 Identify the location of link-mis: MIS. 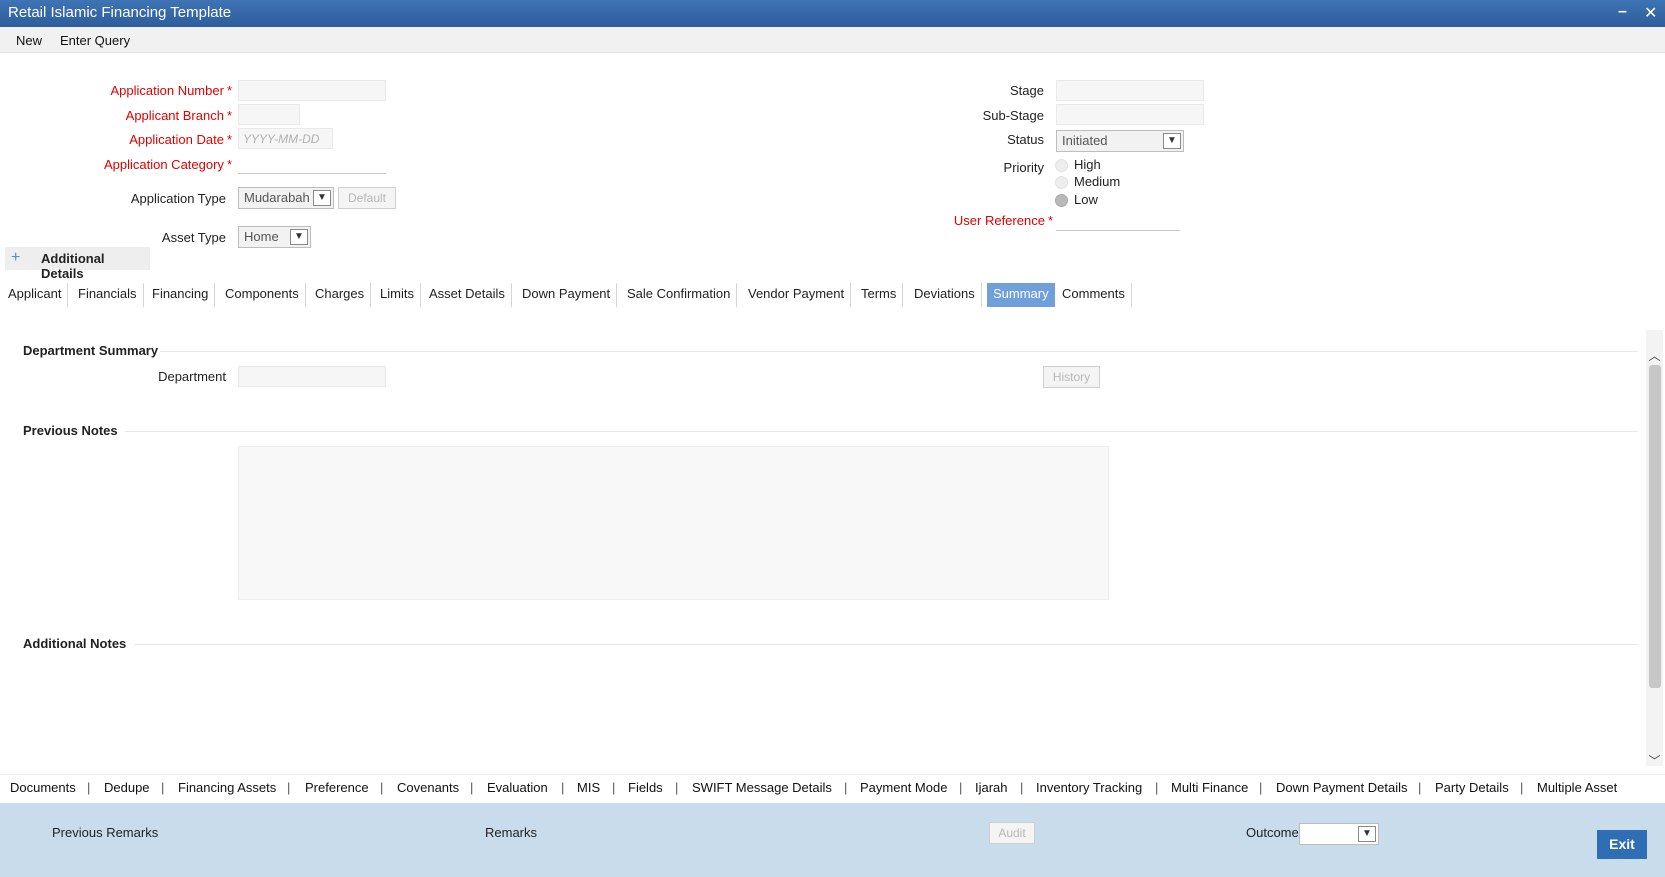
(588, 787).